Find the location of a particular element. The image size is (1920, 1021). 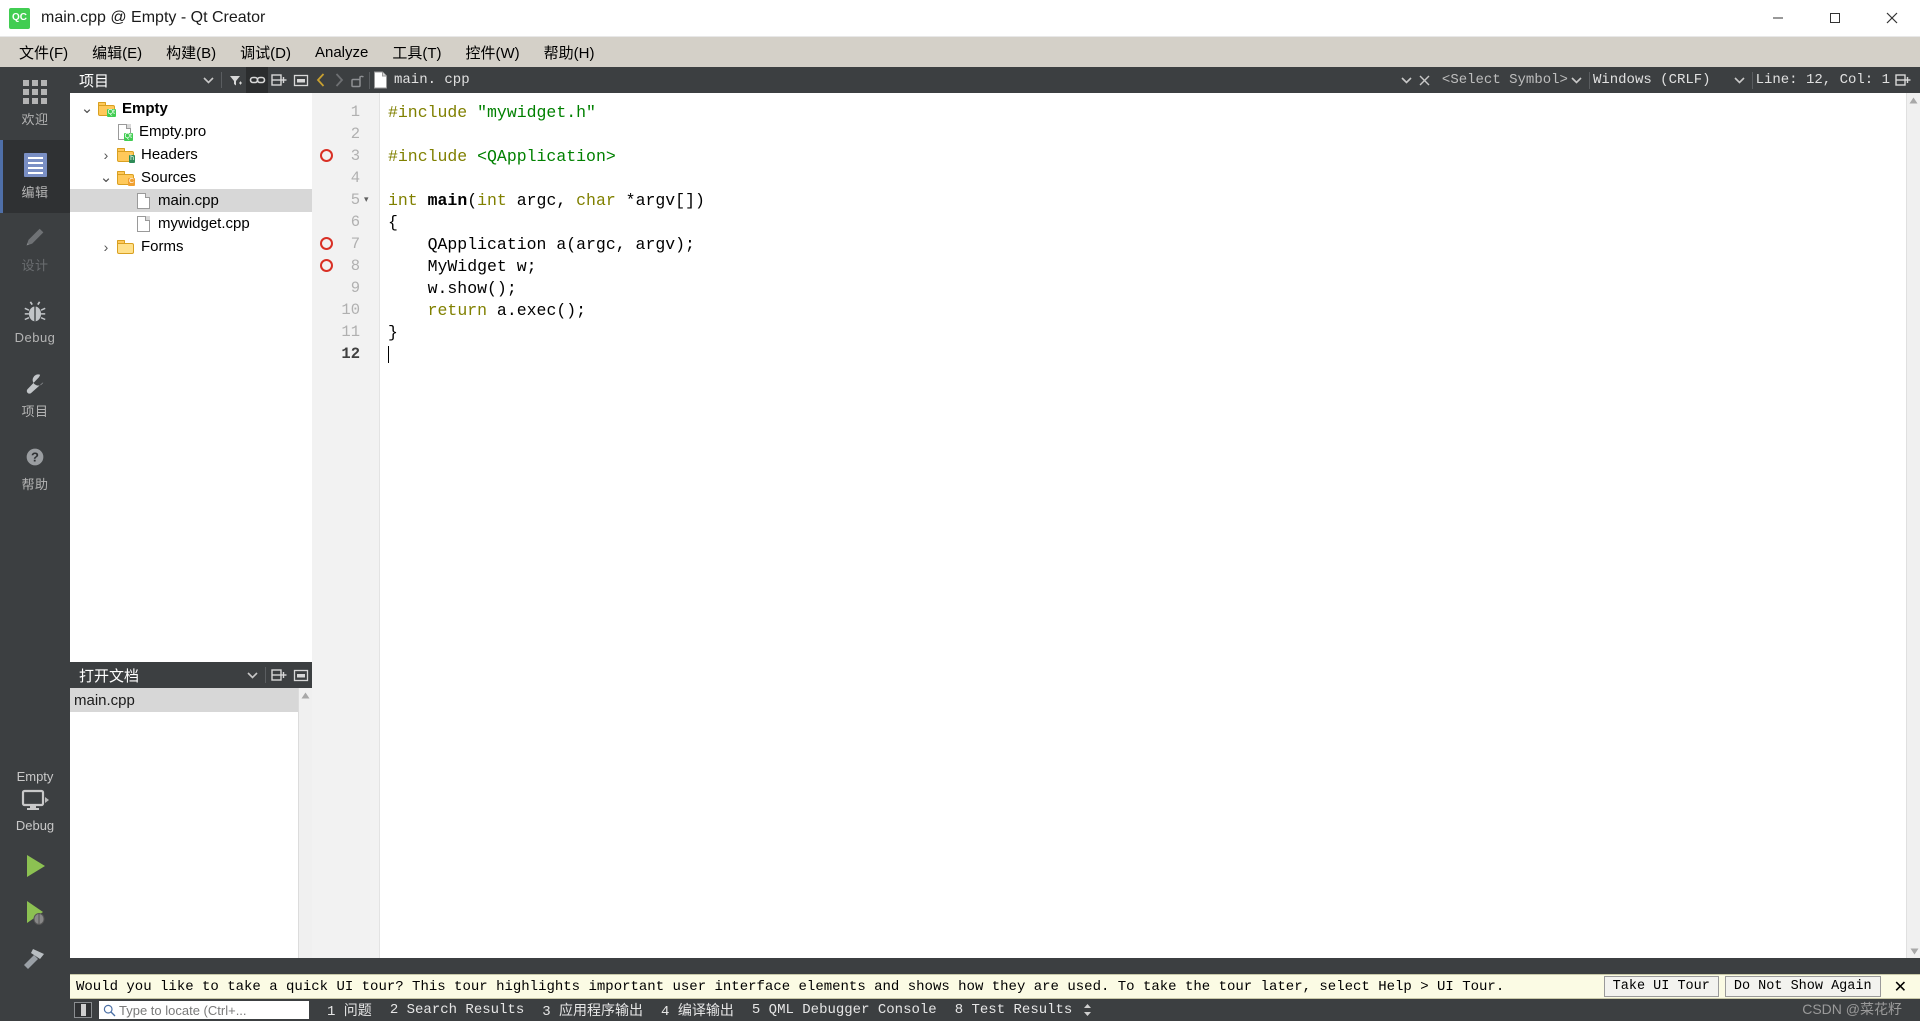

run-button is located at coordinates (35, 866).